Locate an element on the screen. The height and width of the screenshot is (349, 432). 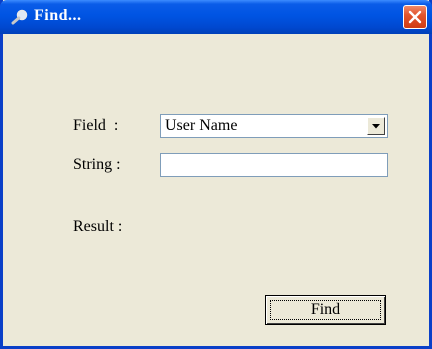
find-button-label: Find is located at coordinates (325, 309).